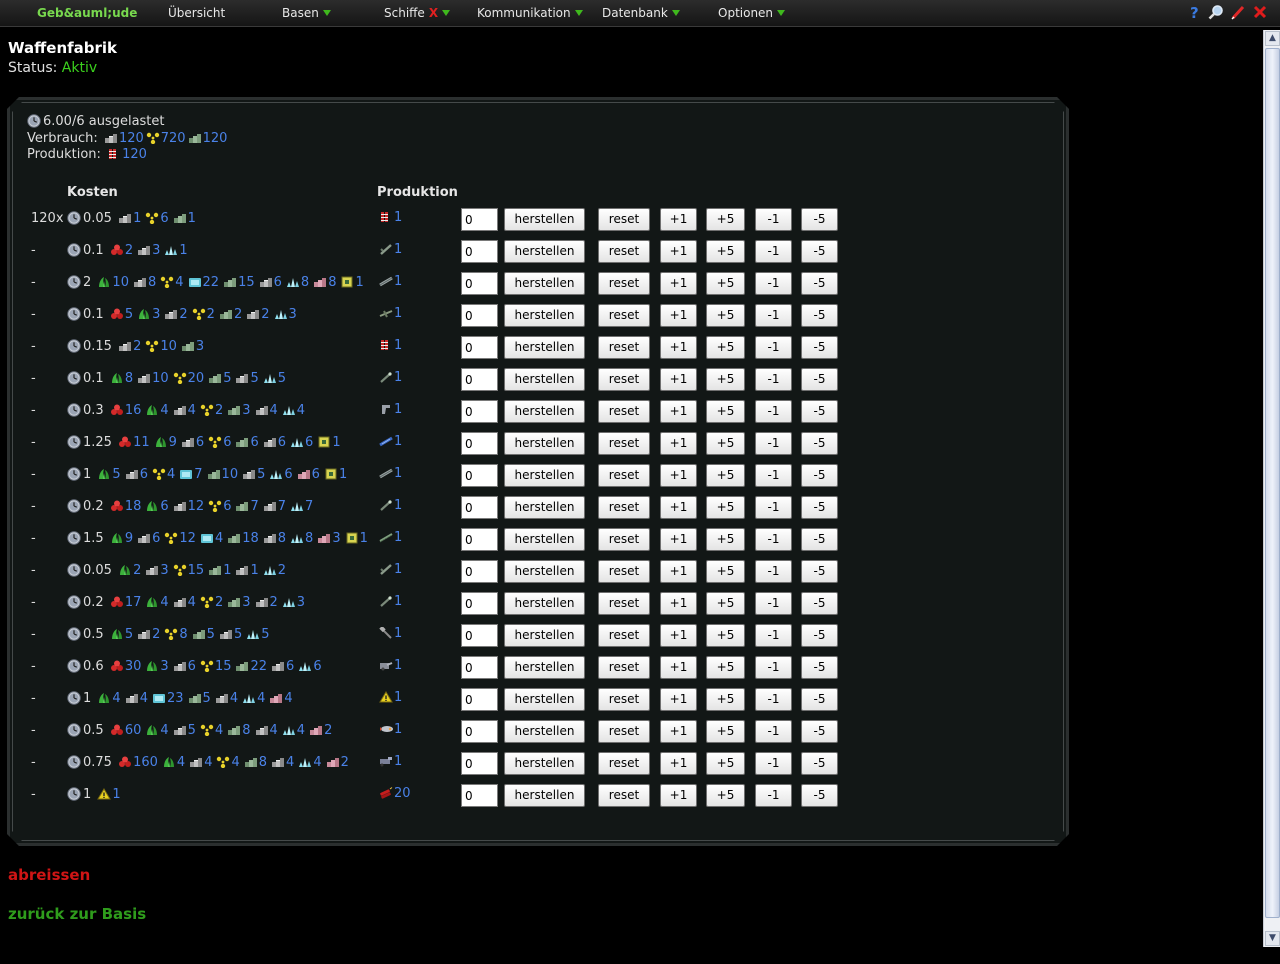  What do you see at coordinates (87, 13) in the screenshot?
I see `menu-buildings: Geb&auml;ude` at bounding box center [87, 13].